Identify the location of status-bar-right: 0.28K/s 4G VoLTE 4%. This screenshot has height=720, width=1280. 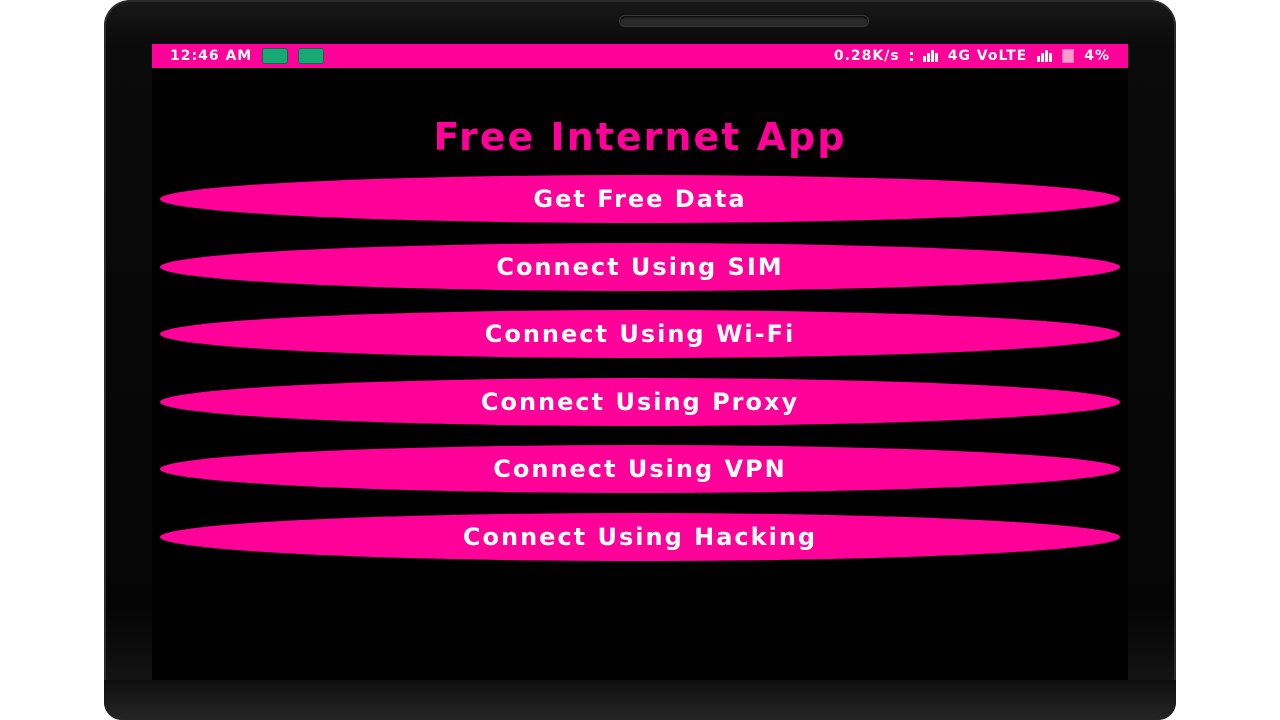
(972, 56).